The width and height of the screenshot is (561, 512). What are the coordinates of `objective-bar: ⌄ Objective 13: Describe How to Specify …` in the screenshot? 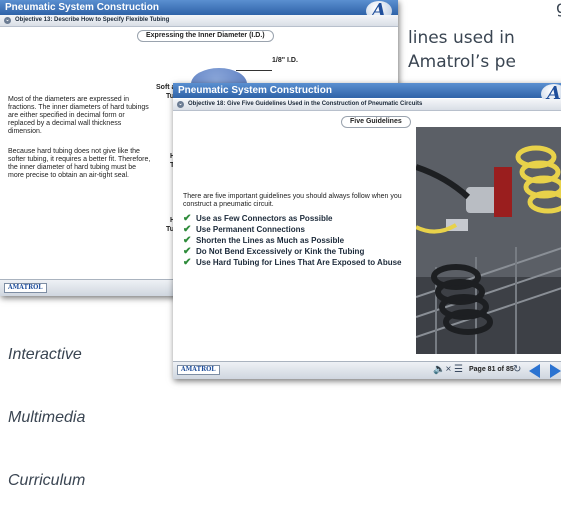 It's located at (199, 21).